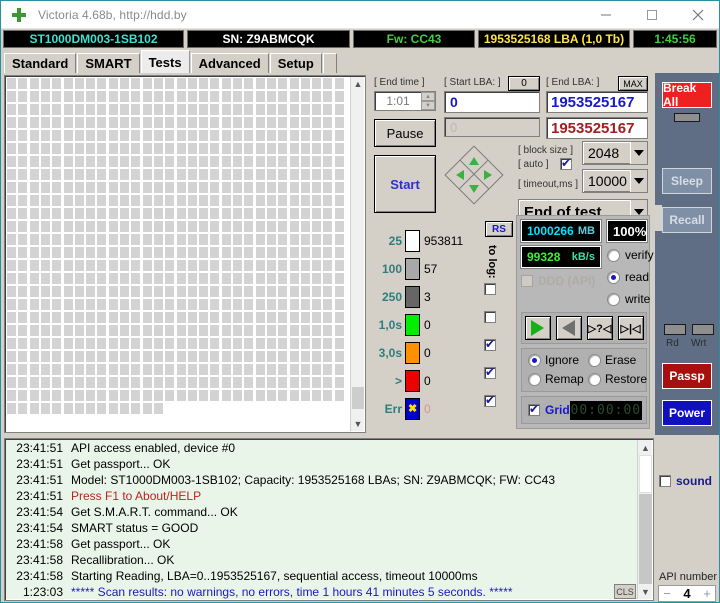 The height and width of the screenshot is (603, 720). What do you see at coordinates (568, 328) in the screenshot?
I see `rewind-icon` at bounding box center [568, 328].